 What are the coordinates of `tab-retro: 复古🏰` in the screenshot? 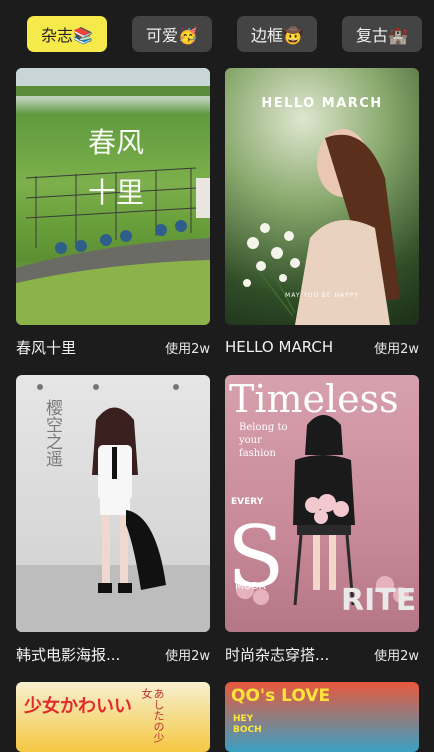 It's located at (382, 34).